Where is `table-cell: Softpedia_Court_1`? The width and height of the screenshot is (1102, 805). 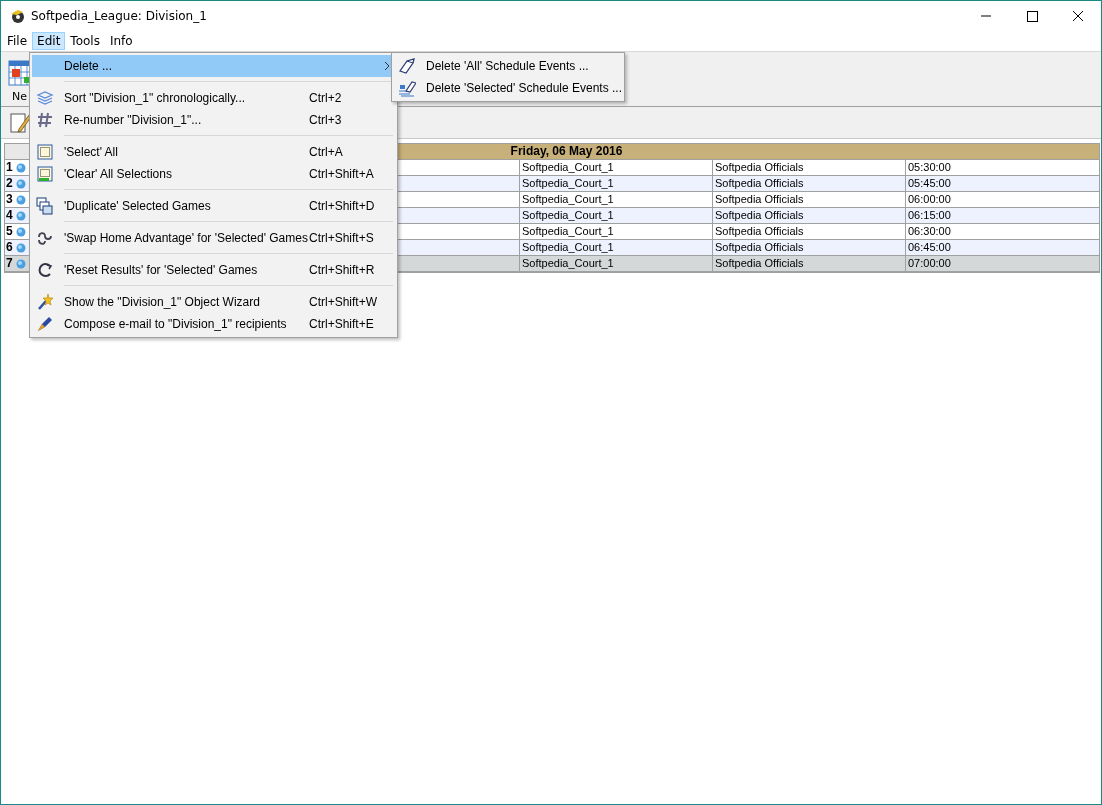
table-cell: Softpedia_Court_1 is located at coordinates (616, 264).